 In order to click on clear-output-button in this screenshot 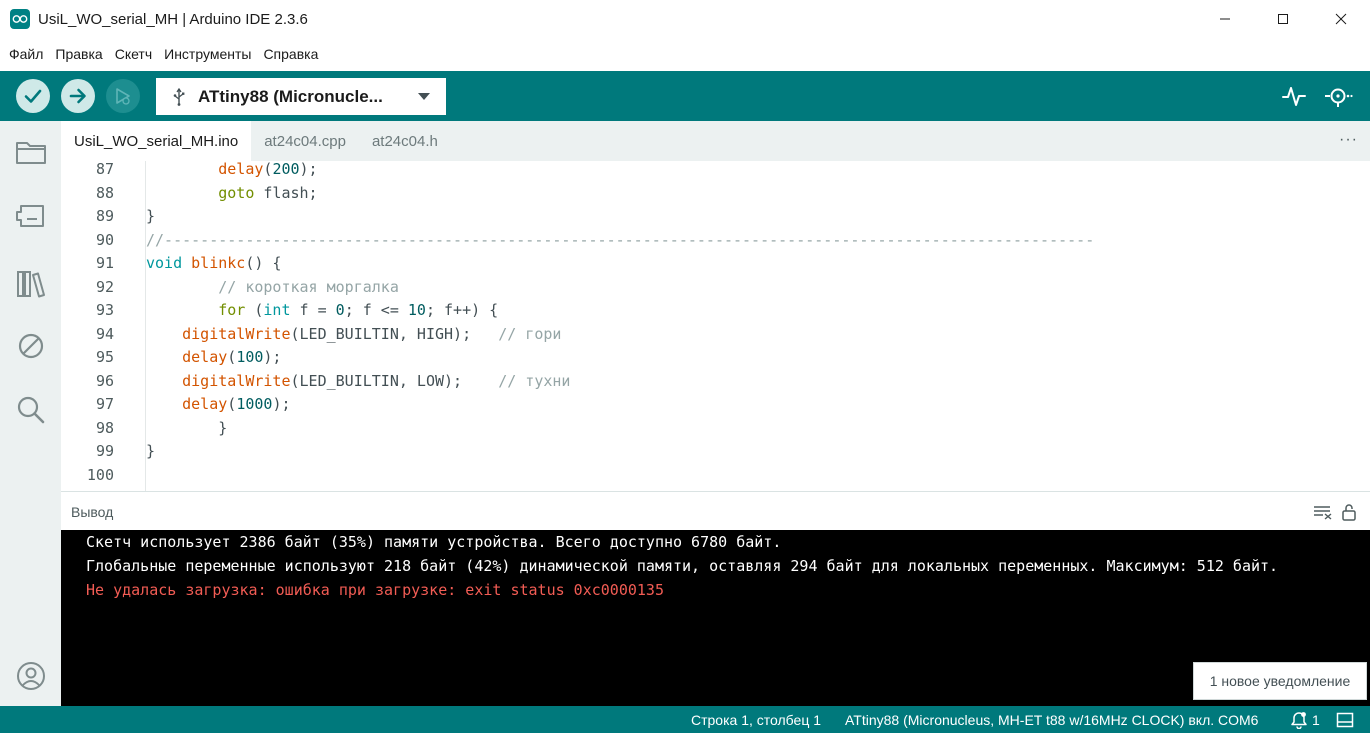, I will do `click(1323, 512)`.